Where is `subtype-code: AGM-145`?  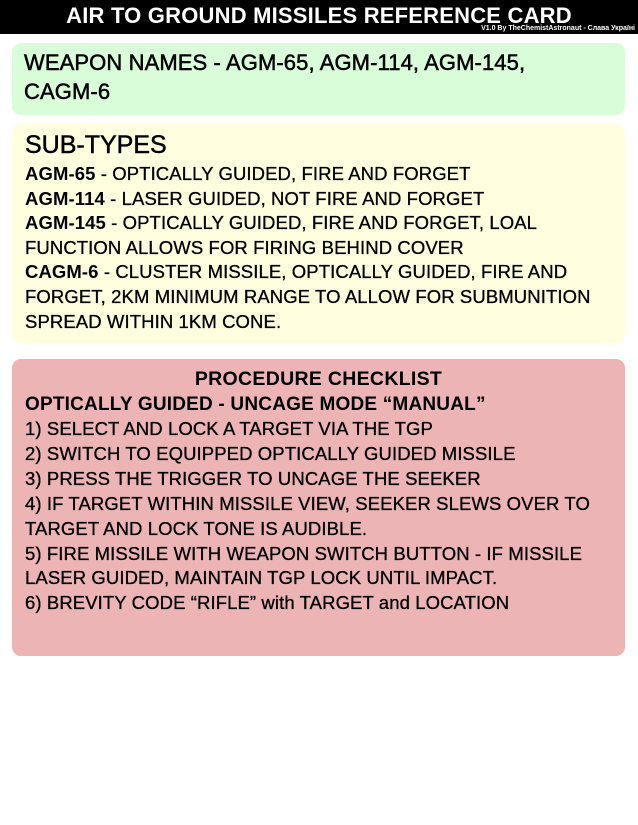 subtype-code: AGM-145 is located at coordinates (65, 223).